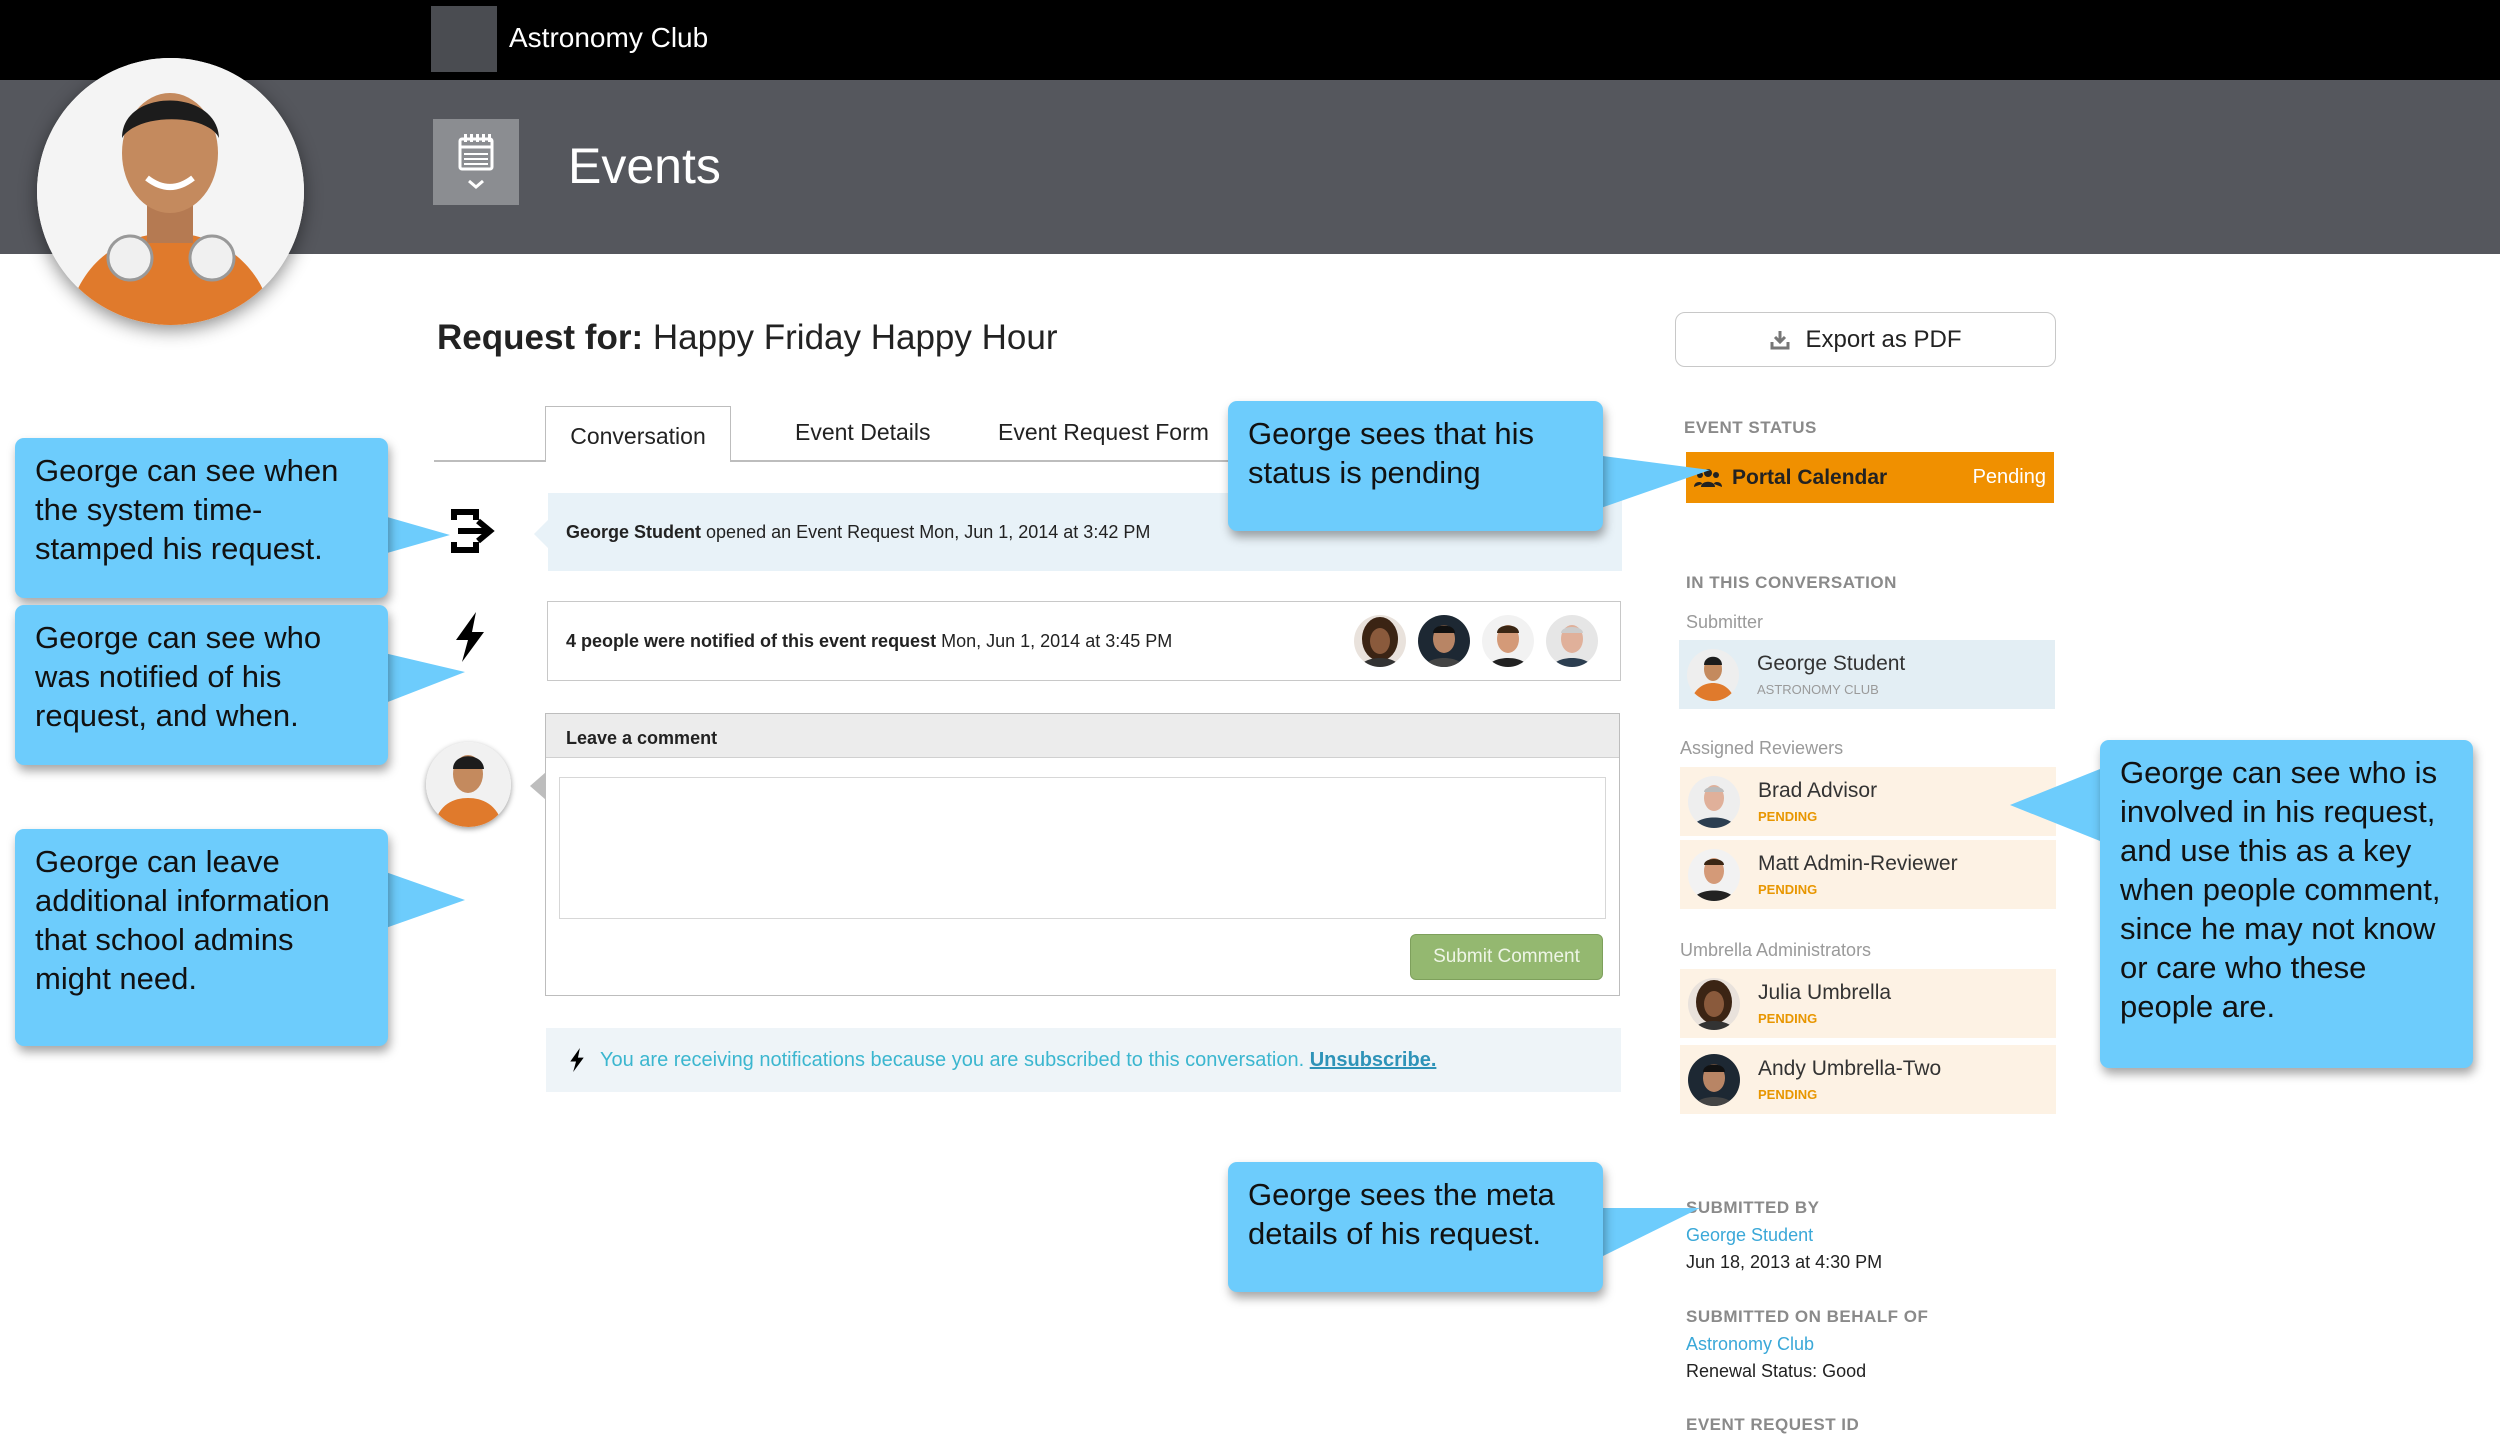  I want to click on admin-card: Andy Umbrella-Two PENDING, so click(1868, 1079).